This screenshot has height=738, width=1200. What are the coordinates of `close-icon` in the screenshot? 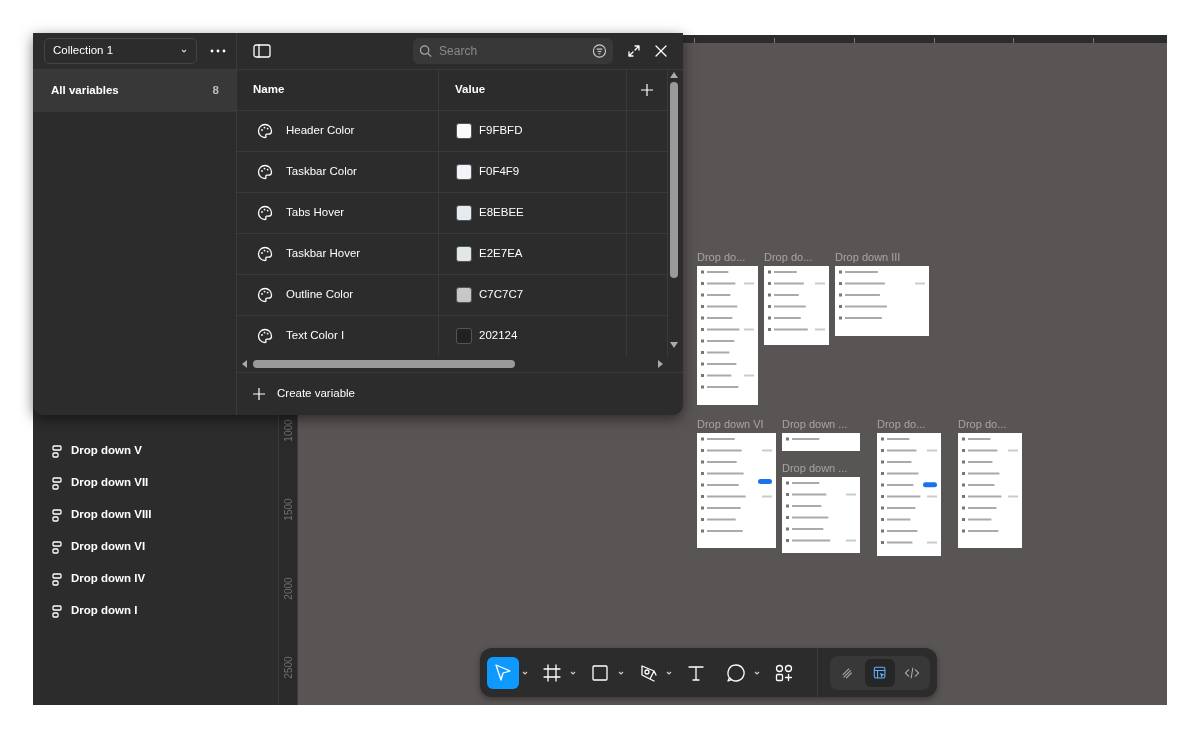 It's located at (661, 51).